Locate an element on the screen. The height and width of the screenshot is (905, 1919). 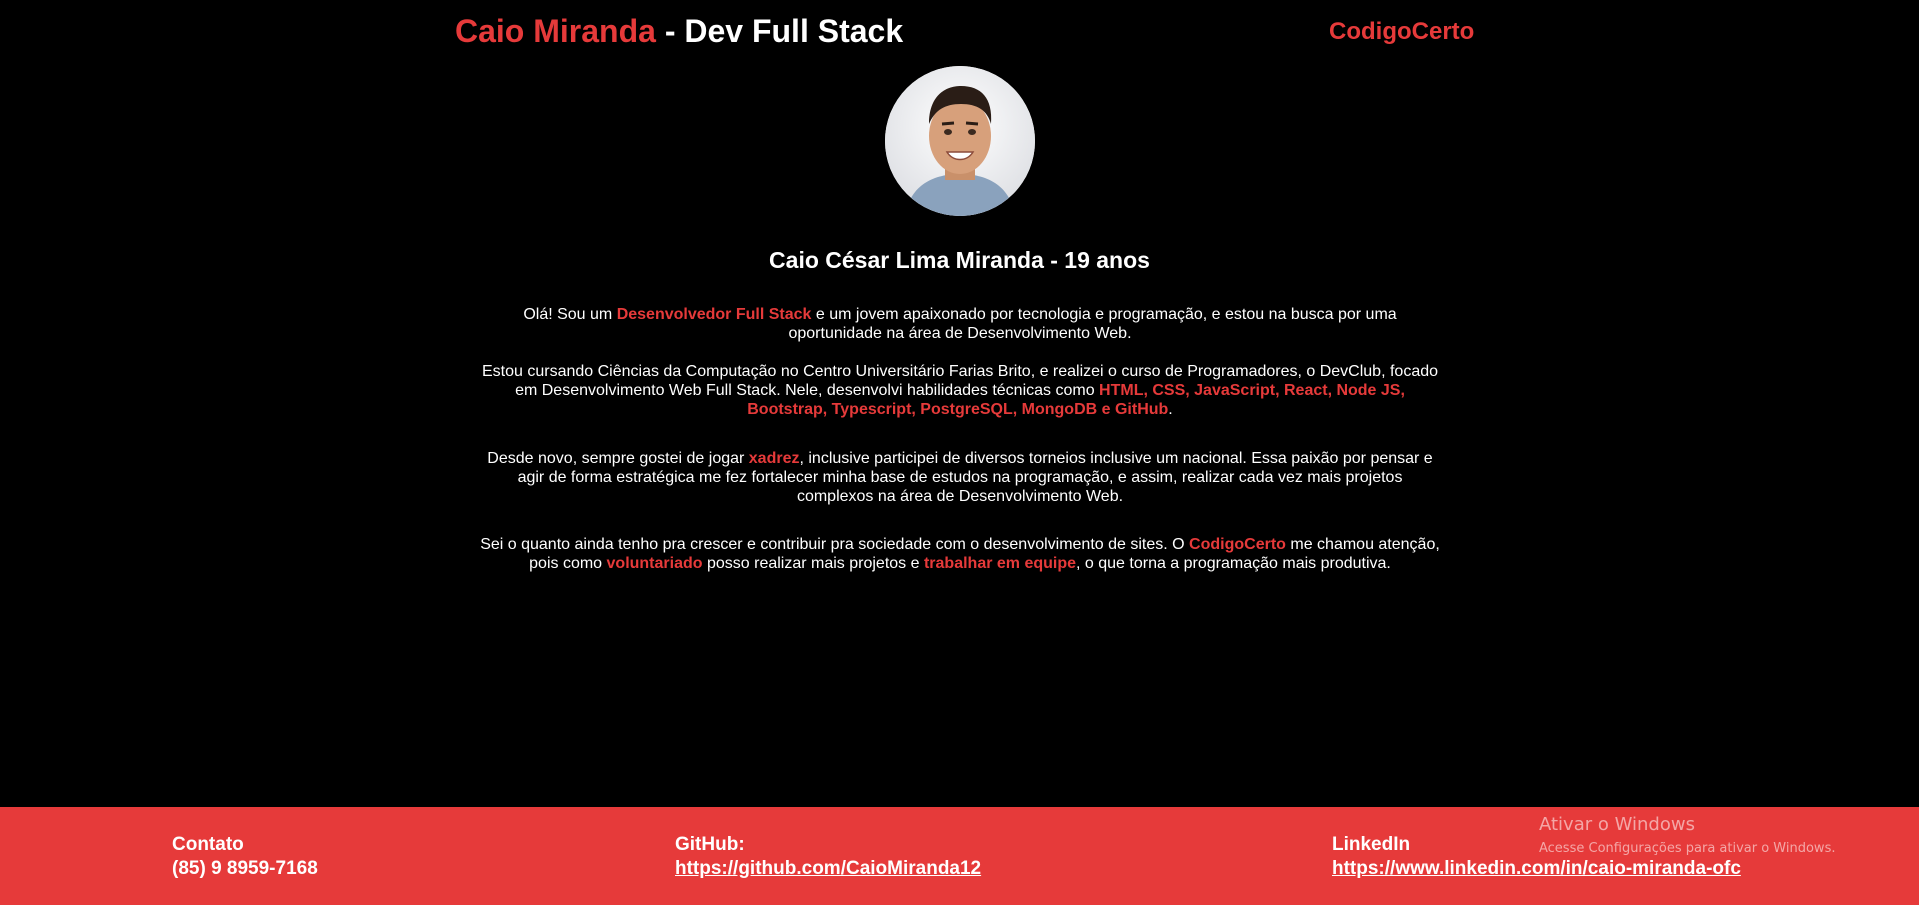
contact-title: Contato is located at coordinates (208, 844).